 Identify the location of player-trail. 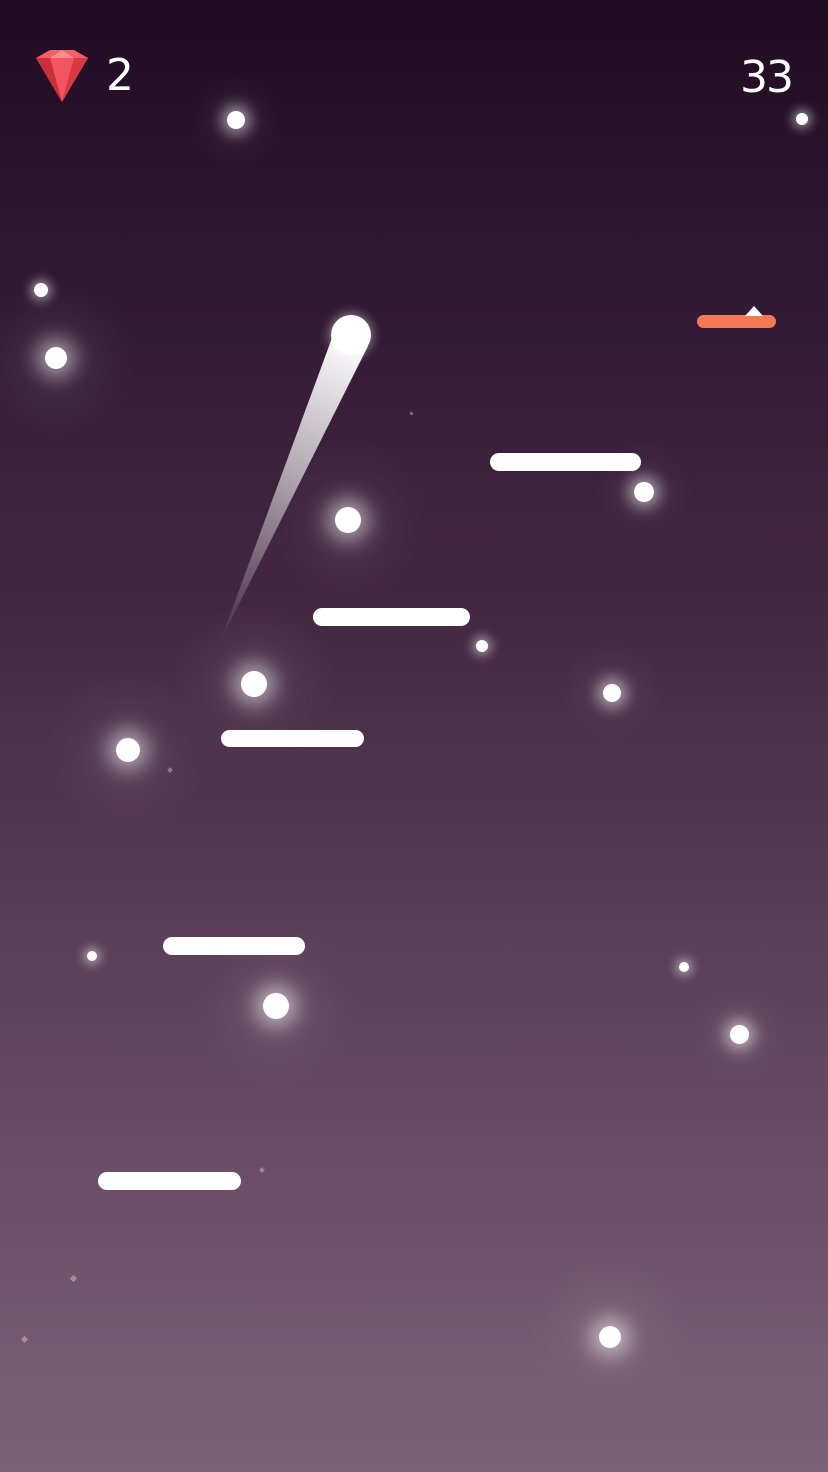
(294, 490).